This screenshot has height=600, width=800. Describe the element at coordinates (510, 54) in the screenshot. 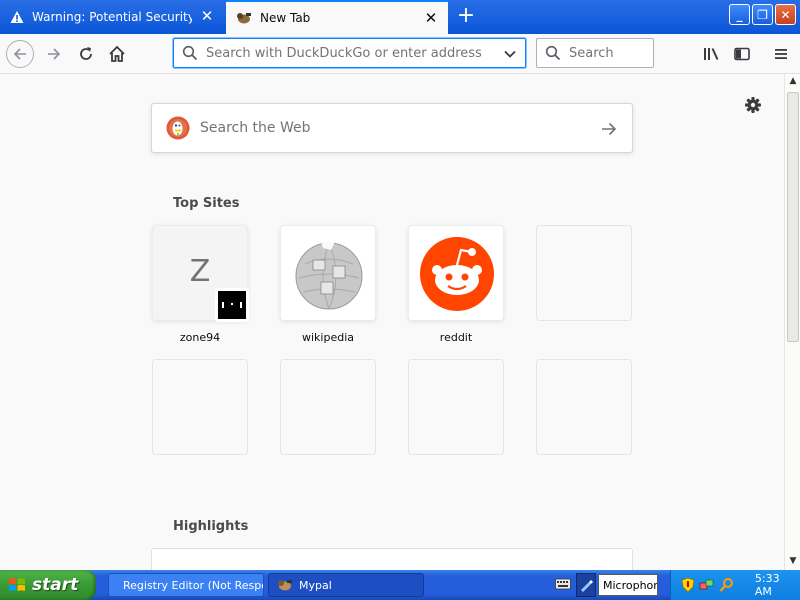

I see `chevron-down-icon` at that location.